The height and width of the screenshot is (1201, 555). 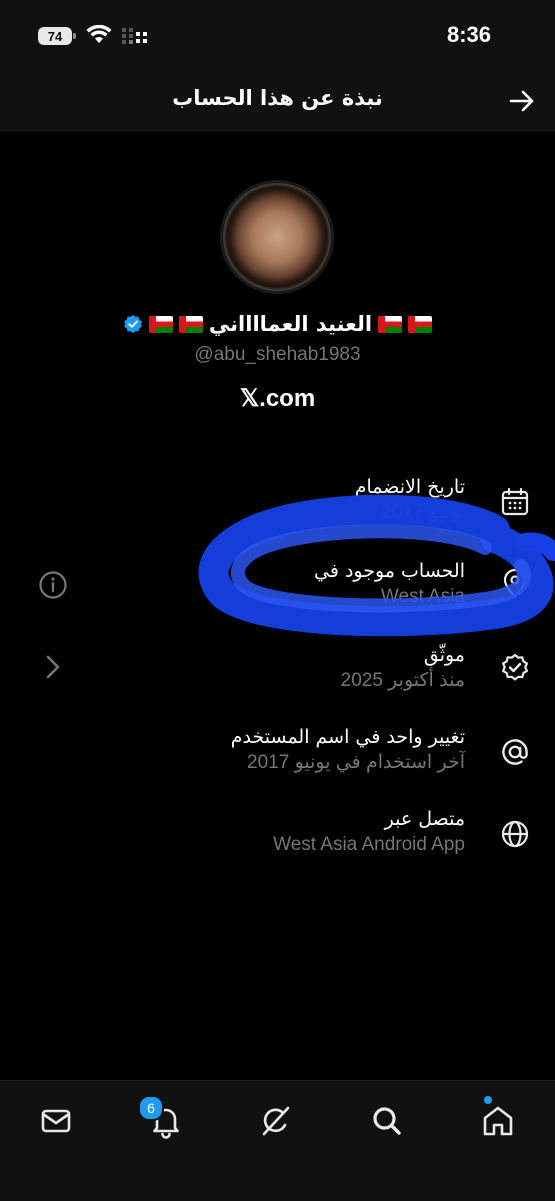 I want to click on username-handle: @abu_shehab1983, so click(x=277, y=354).